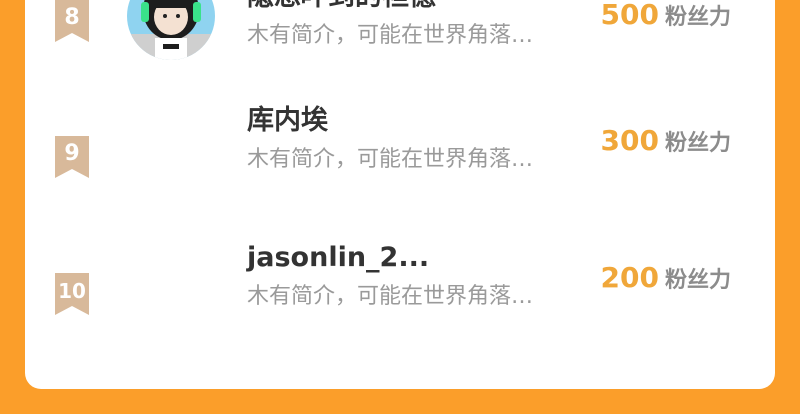 This screenshot has height=414, width=800. I want to click on fans-score: 500 粉丝力, so click(666, 18).